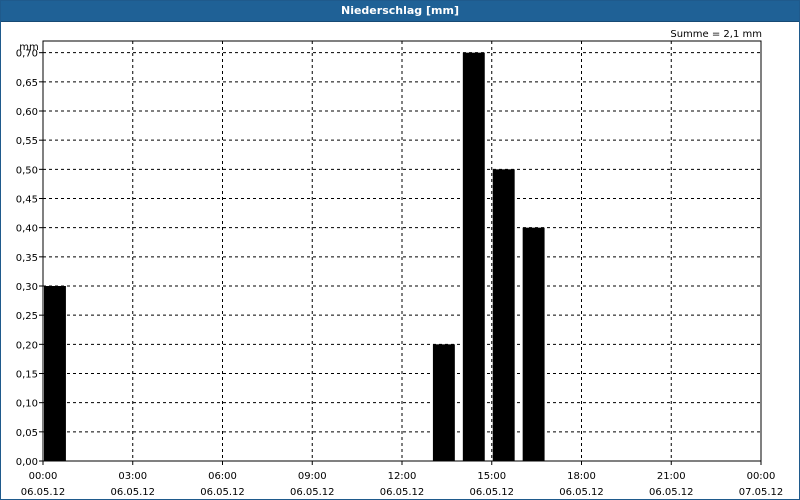 The height and width of the screenshot is (500, 800). What do you see at coordinates (716, 34) in the screenshot?
I see `sum-annotation: Summe = 2,1 mm` at bounding box center [716, 34].